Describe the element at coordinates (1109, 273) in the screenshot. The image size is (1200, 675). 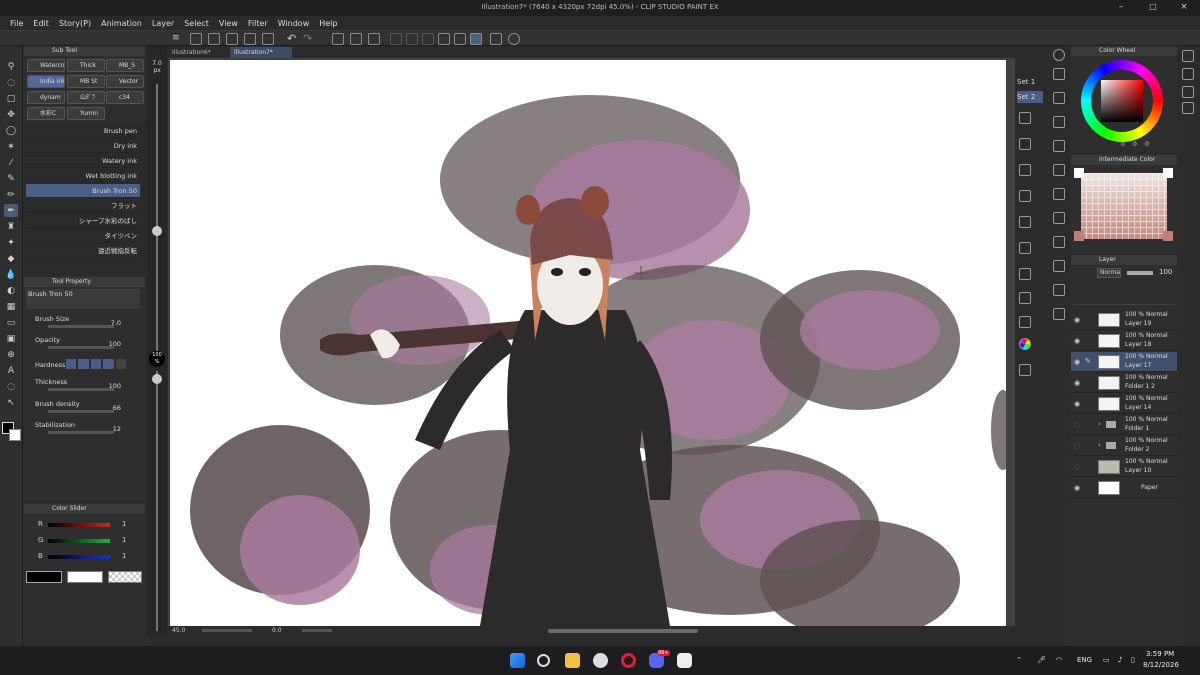
I see `blend-mode-select: Normal` at that location.